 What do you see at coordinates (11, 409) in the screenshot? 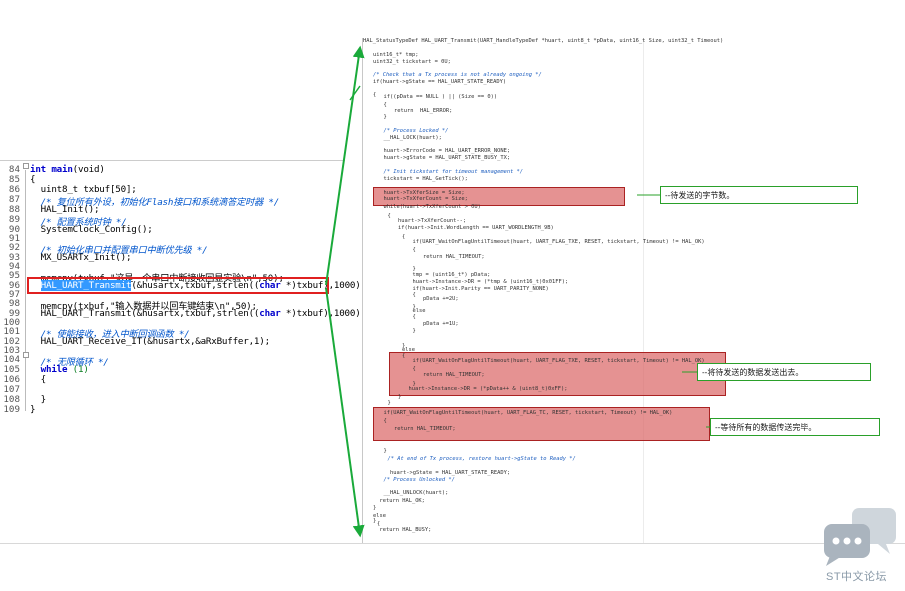
I see `line-number: 109` at bounding box center [11, 409].